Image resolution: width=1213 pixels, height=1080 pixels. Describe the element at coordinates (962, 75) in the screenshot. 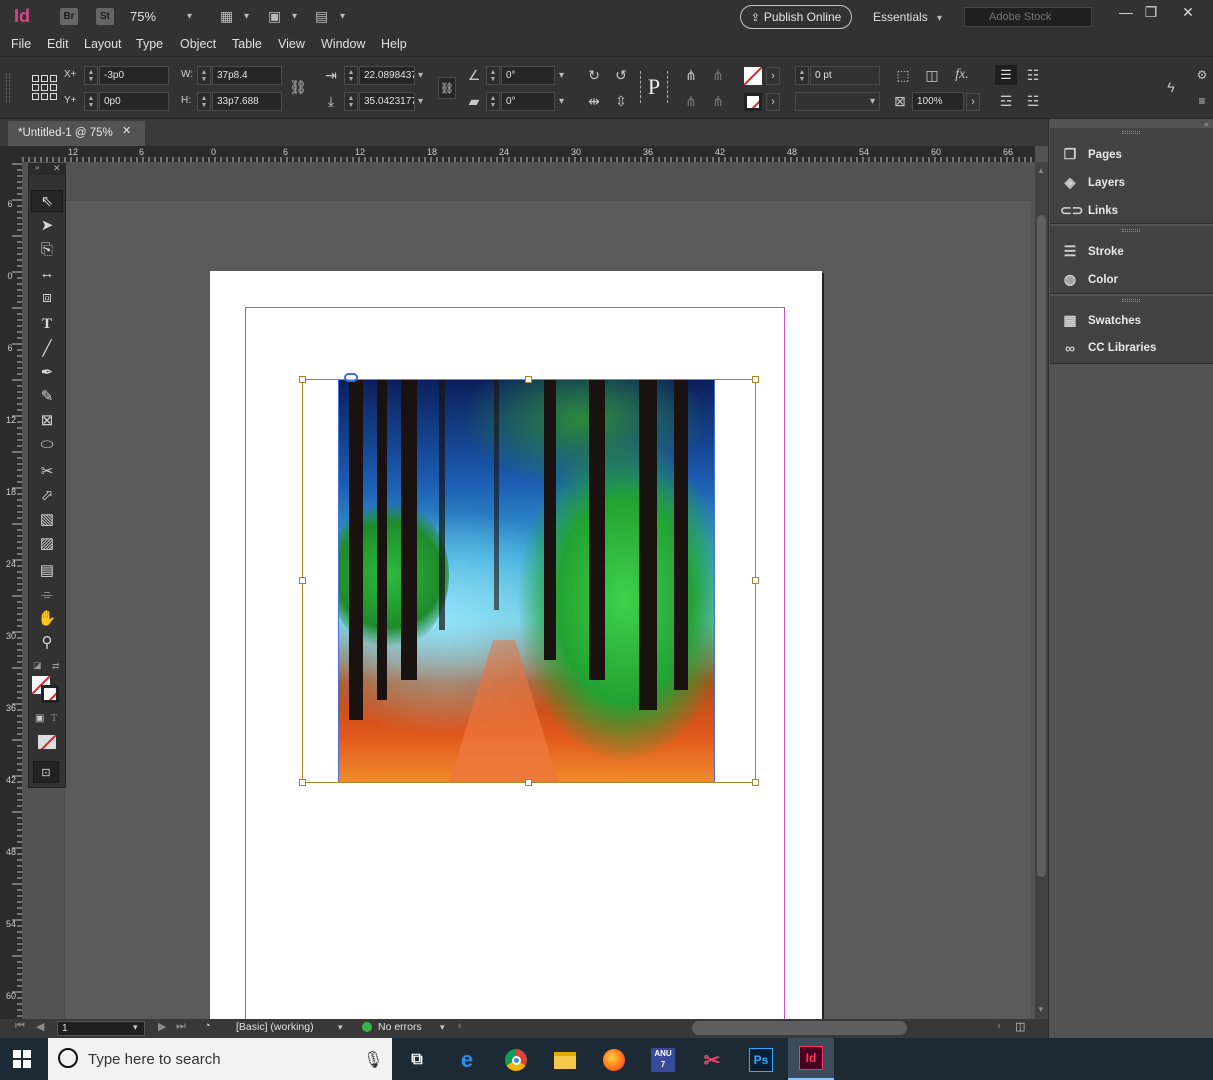

I see `effects-icon: fx.` at that location.